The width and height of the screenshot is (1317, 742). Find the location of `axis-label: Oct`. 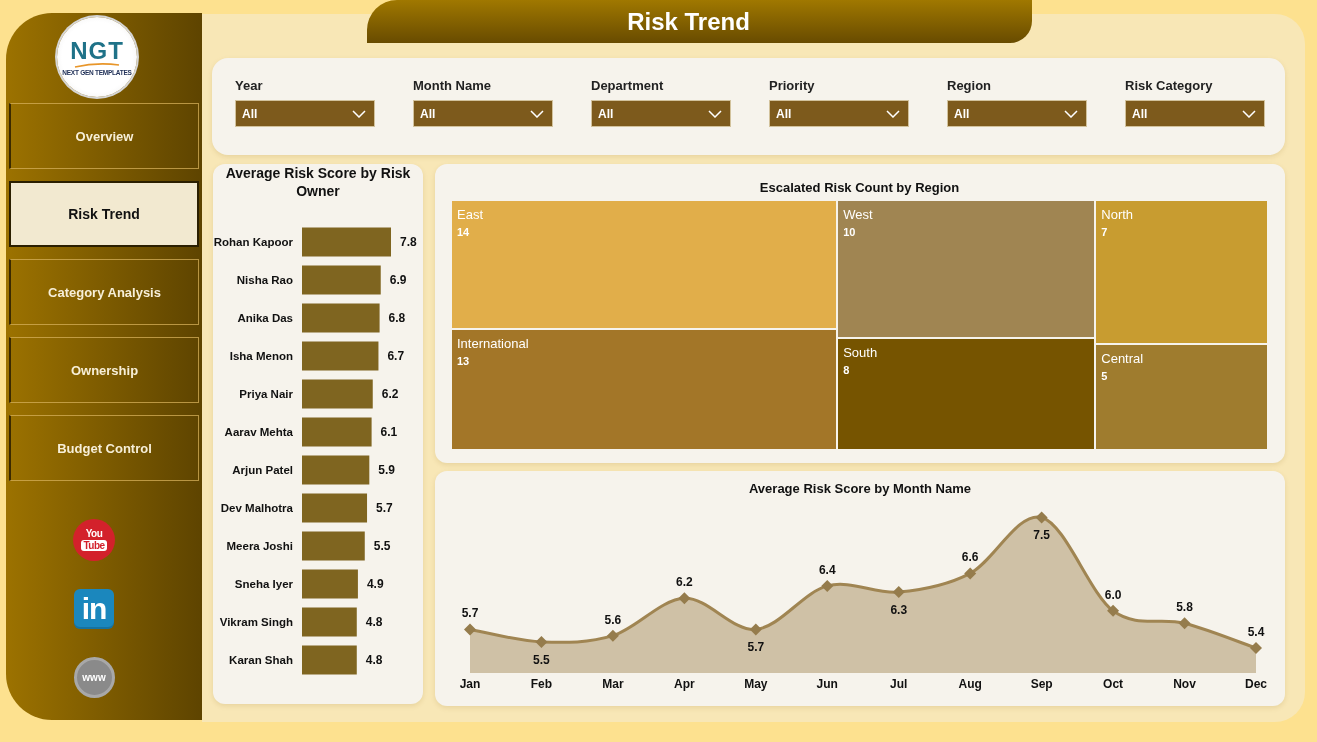

axis-label: Oct is located at coordinates (1113, 684).